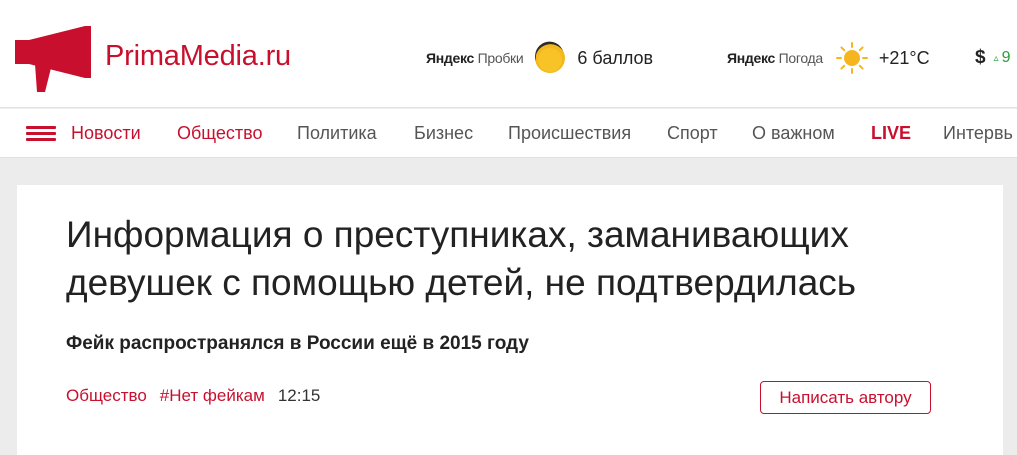 The height and width of the screenshot is (455, 1017). Describe the element at coordinates (828, 58) in the screenshot. I see `weather-widget: Яндекс Погода +21°C` at that location.